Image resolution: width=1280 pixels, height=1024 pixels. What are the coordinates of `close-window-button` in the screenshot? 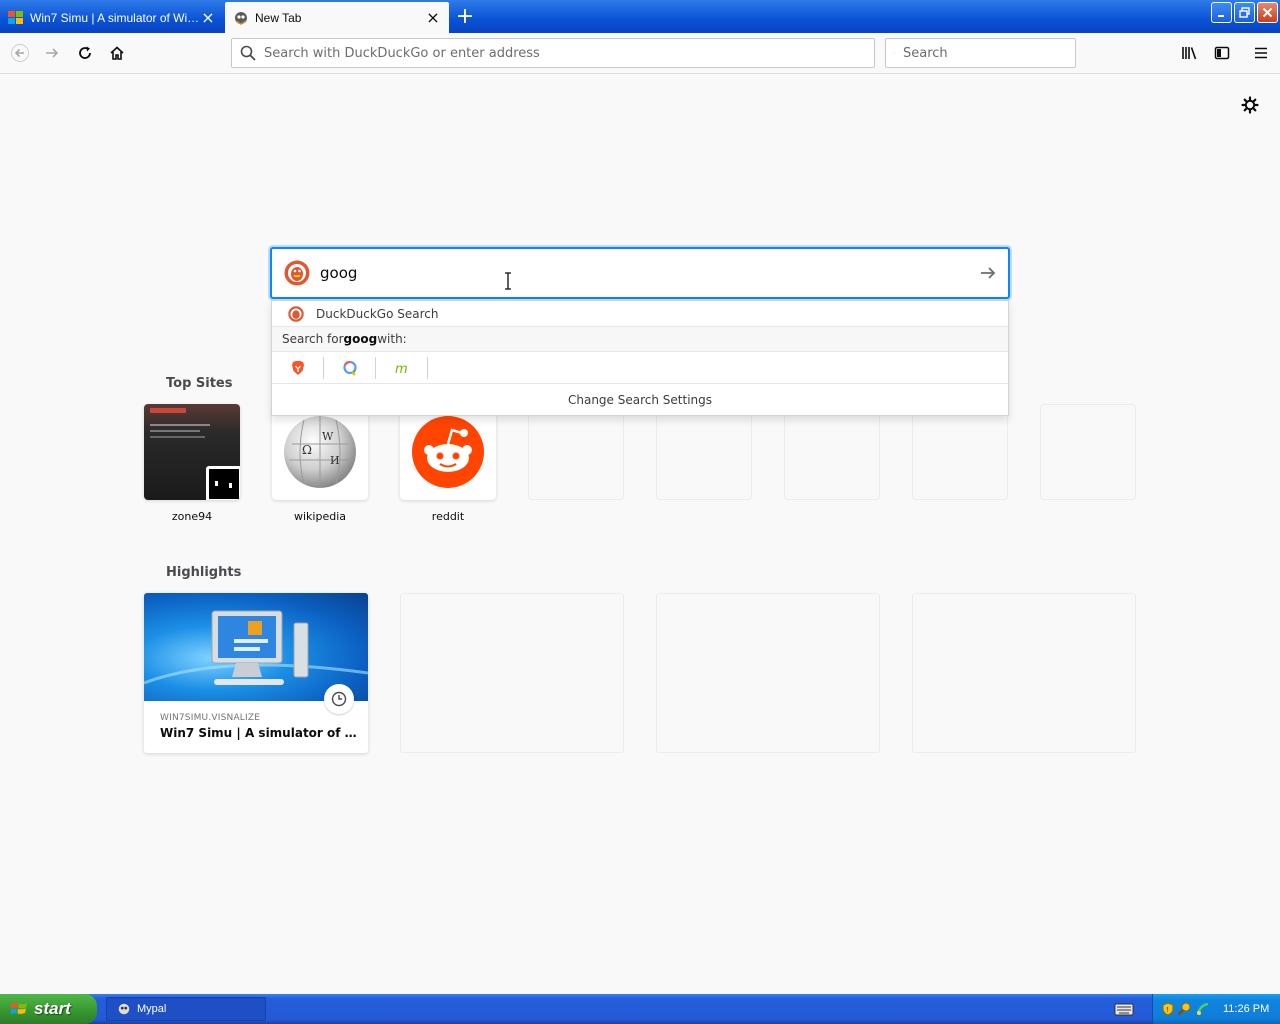 It's located at (1267, 12).